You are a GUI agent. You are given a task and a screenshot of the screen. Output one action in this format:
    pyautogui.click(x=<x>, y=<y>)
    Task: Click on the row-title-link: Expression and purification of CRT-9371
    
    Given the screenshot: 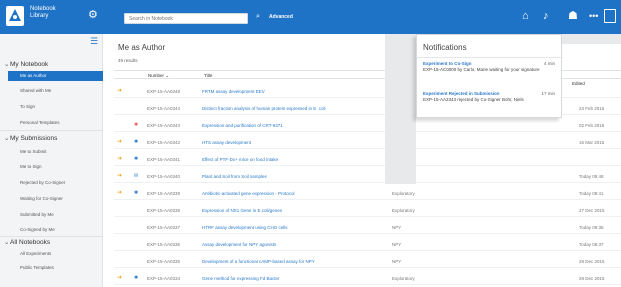 What is the action you would take?
    pyautogui.click(x=242, y=125)
    